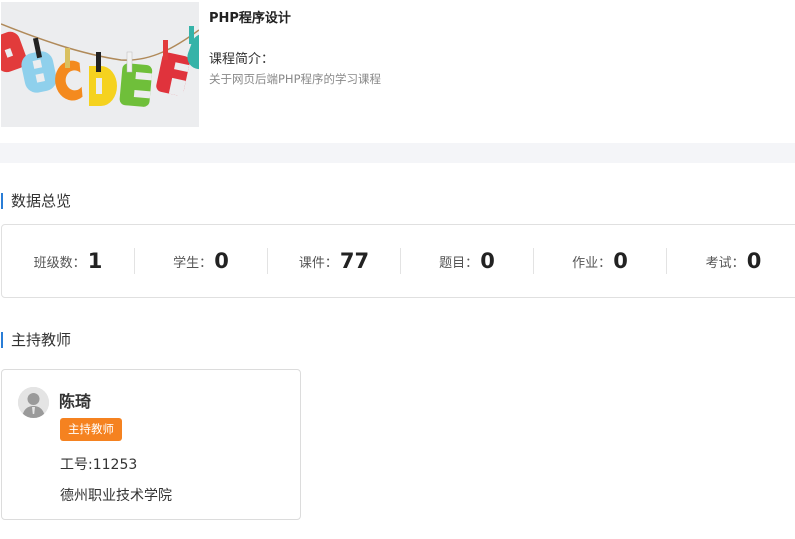 The image size is (795, 539). What do you see at coordinates (151, 444) in the screenshot?
I see `teacher-card: 陈琦 主持教师 工号:11253 德州职业技术学院` at bounding box center [151, 444].